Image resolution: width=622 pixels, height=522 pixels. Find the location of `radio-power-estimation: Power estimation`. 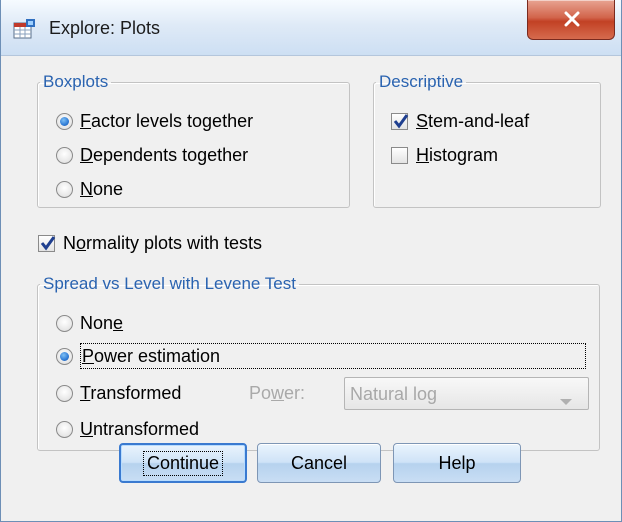

radio-power-estimation: Power estimation is located at coordinates (321, 356).